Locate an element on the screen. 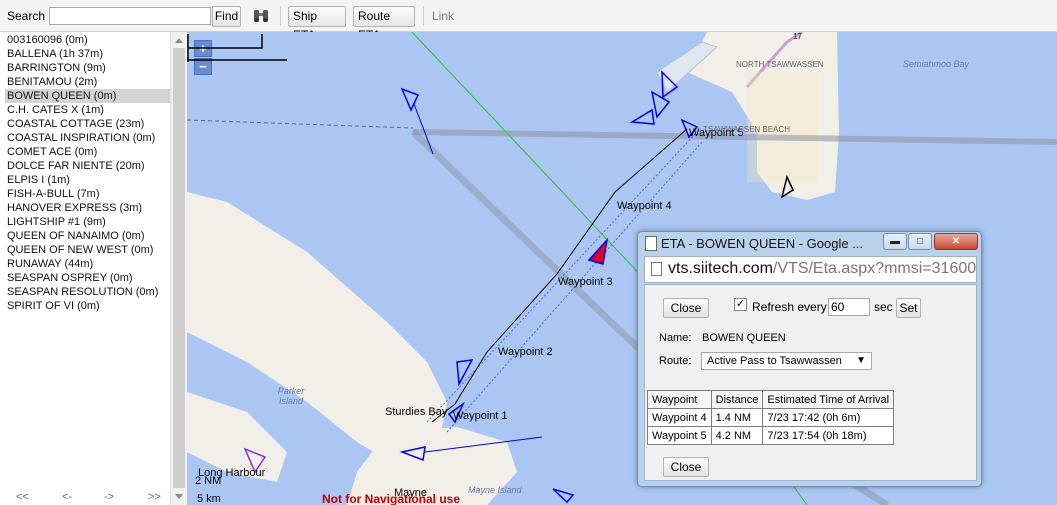  chevron-down-icon: ▼ is located at coordinates (861, 360).